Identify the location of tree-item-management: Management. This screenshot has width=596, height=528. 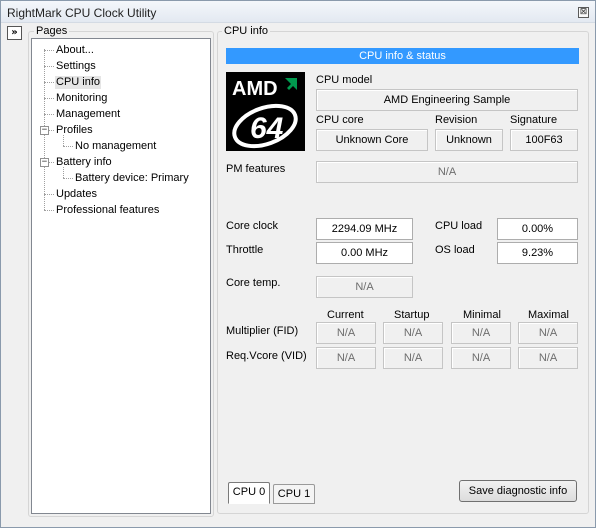
(88, 114).